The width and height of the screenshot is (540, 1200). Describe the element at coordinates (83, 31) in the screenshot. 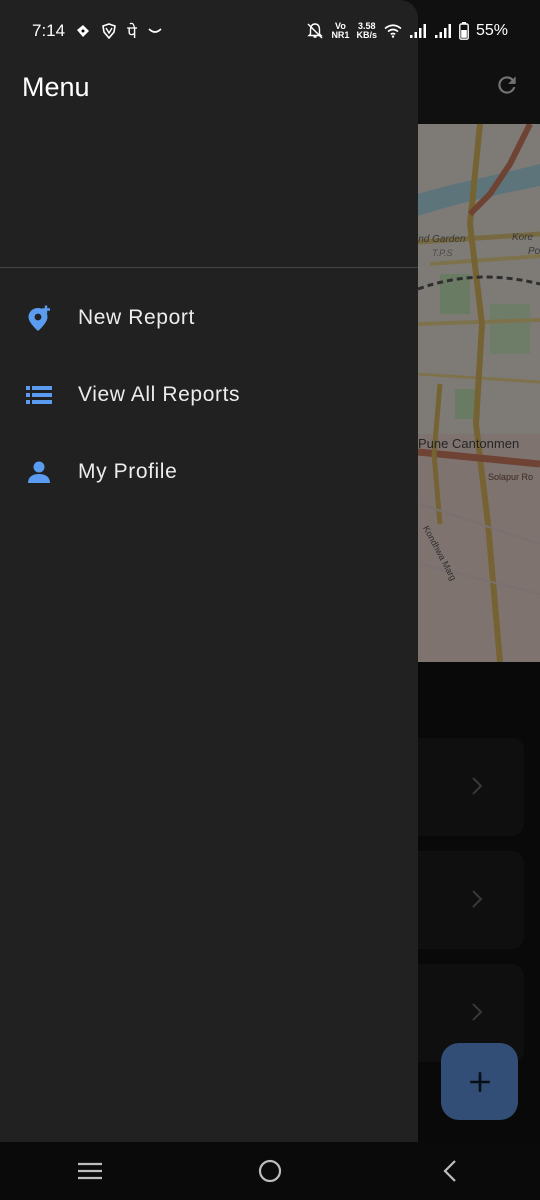

I see `ticket-icon` at that location.